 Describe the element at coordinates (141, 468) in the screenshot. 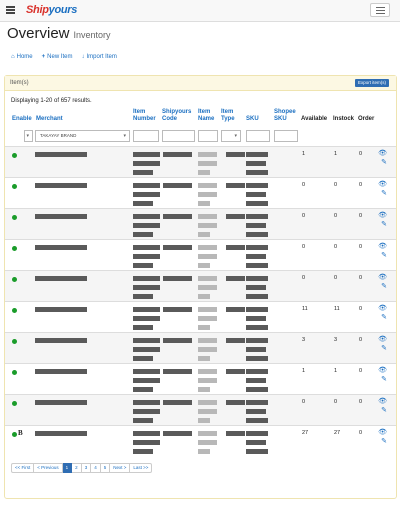

I see `last-page-link: Last >>` at that location.